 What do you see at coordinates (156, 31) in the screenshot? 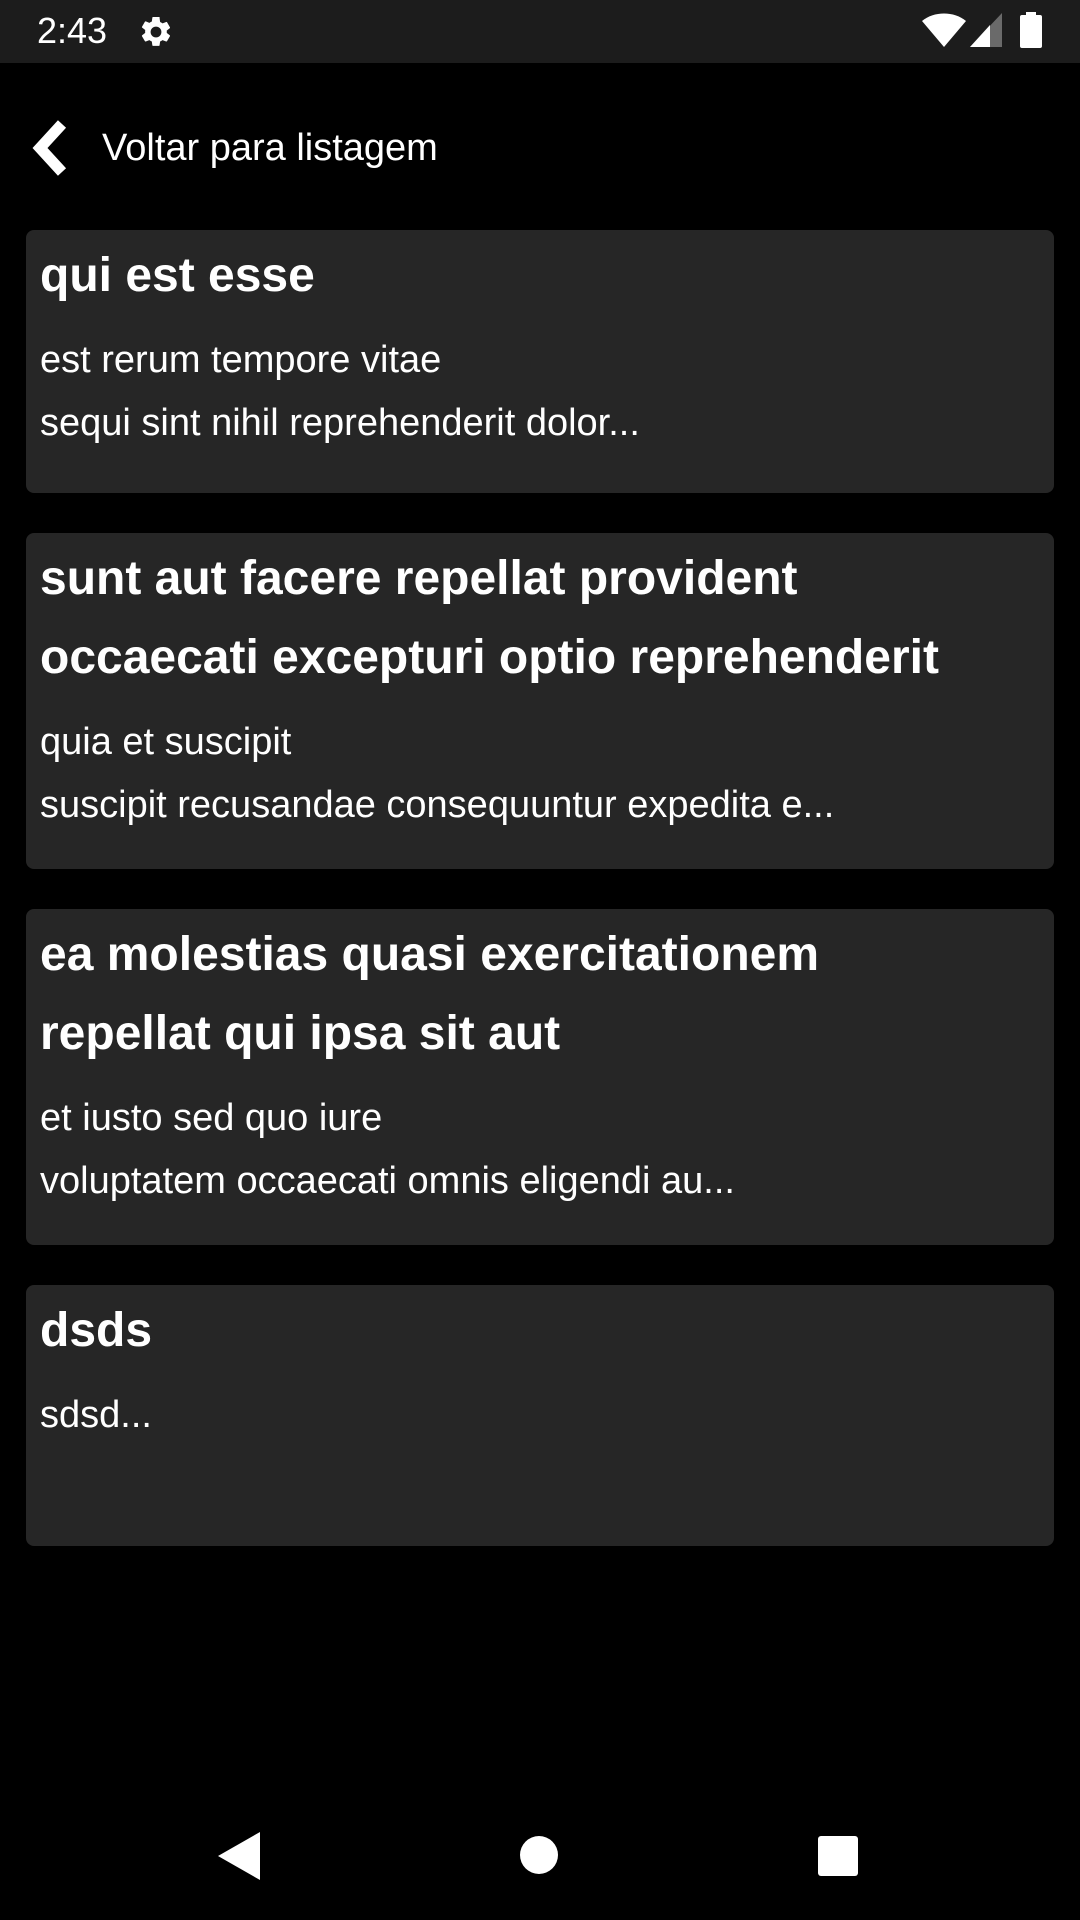
I see `gear-icon` at bounding box center [156, 31].